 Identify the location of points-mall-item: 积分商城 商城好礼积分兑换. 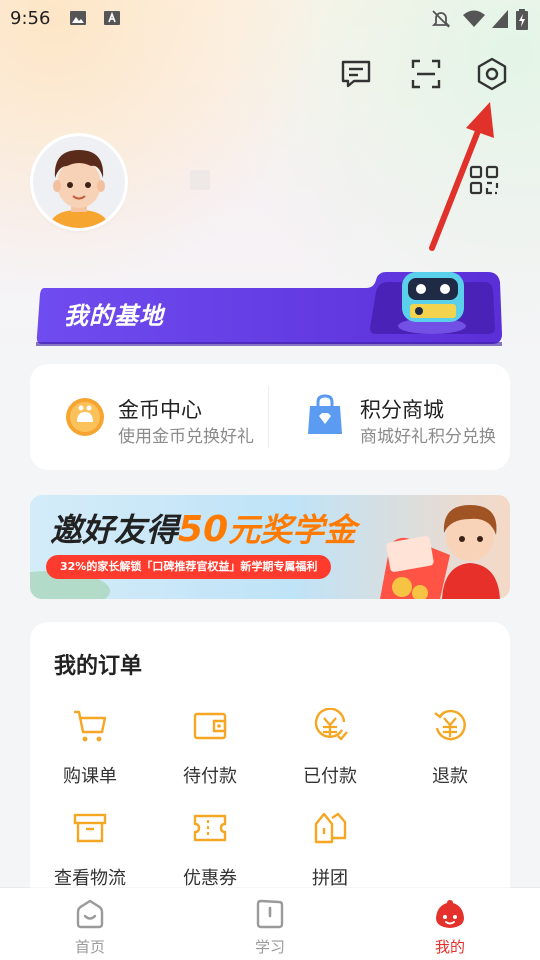
(390, 417).